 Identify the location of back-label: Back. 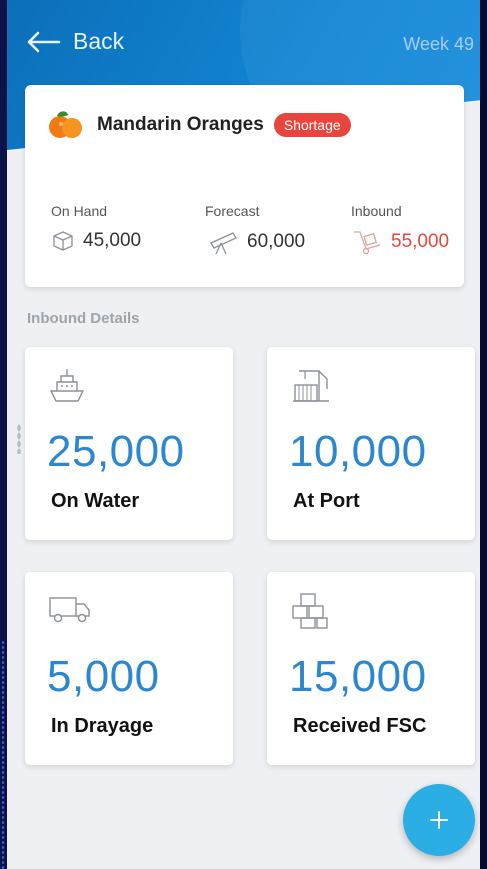
(99, 41).